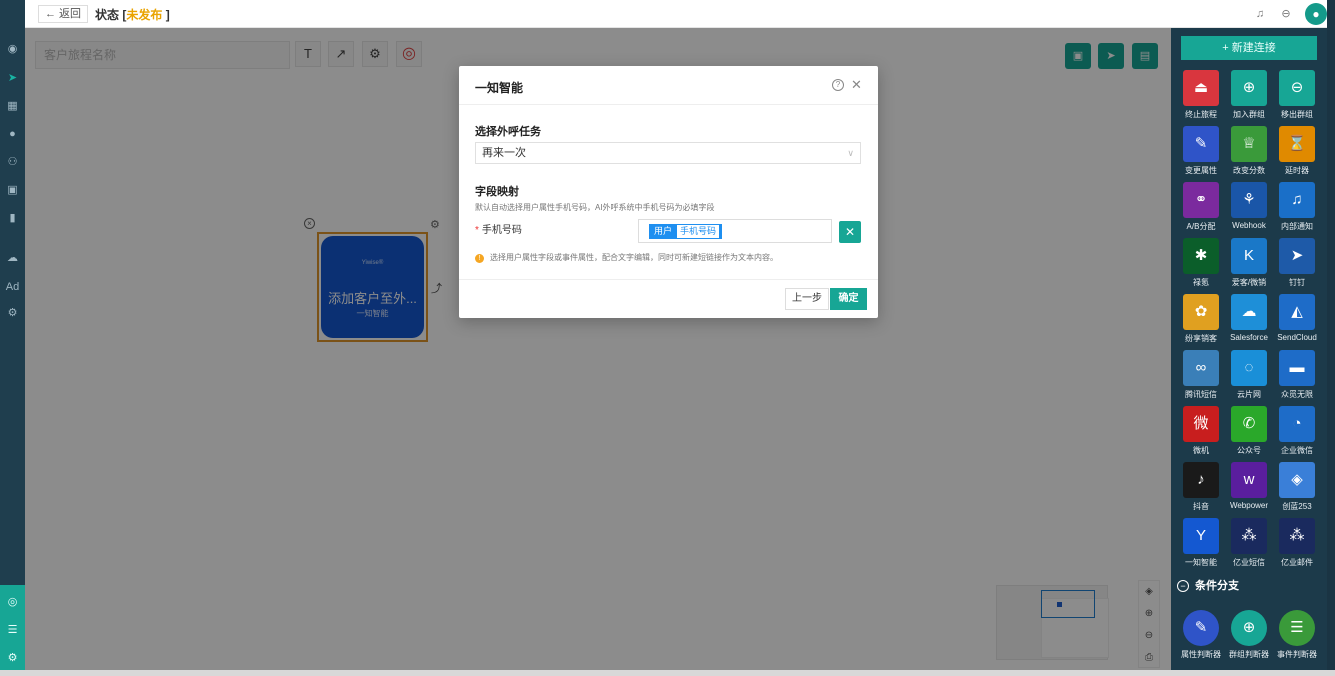 Image resolution: width=1335 pixels, height=676 pixels. What do you see at coordinates (1331, 338) in the screenshot?
I see `window-scrollbar` at bounding box center [1331, 338].